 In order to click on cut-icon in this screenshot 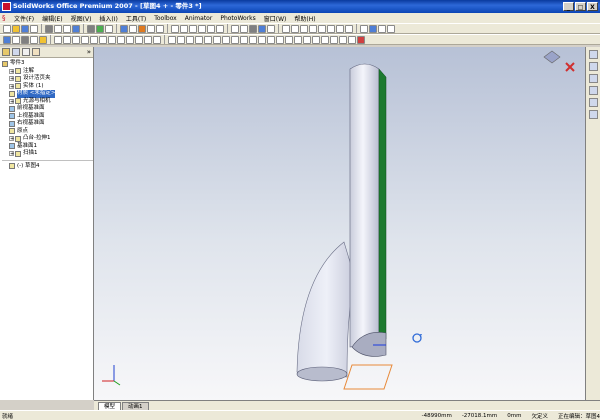, I will do `click(49, 28)`.